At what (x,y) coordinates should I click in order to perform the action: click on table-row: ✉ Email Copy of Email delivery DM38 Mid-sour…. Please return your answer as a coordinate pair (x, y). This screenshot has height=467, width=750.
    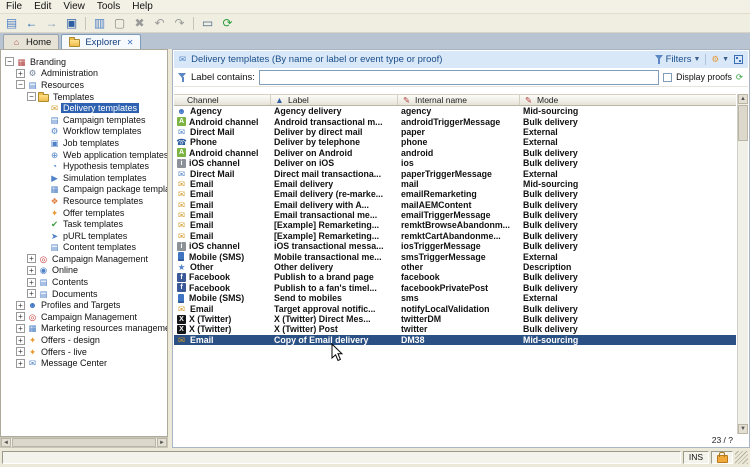
    Looking at the image, I should click on (455, 339).